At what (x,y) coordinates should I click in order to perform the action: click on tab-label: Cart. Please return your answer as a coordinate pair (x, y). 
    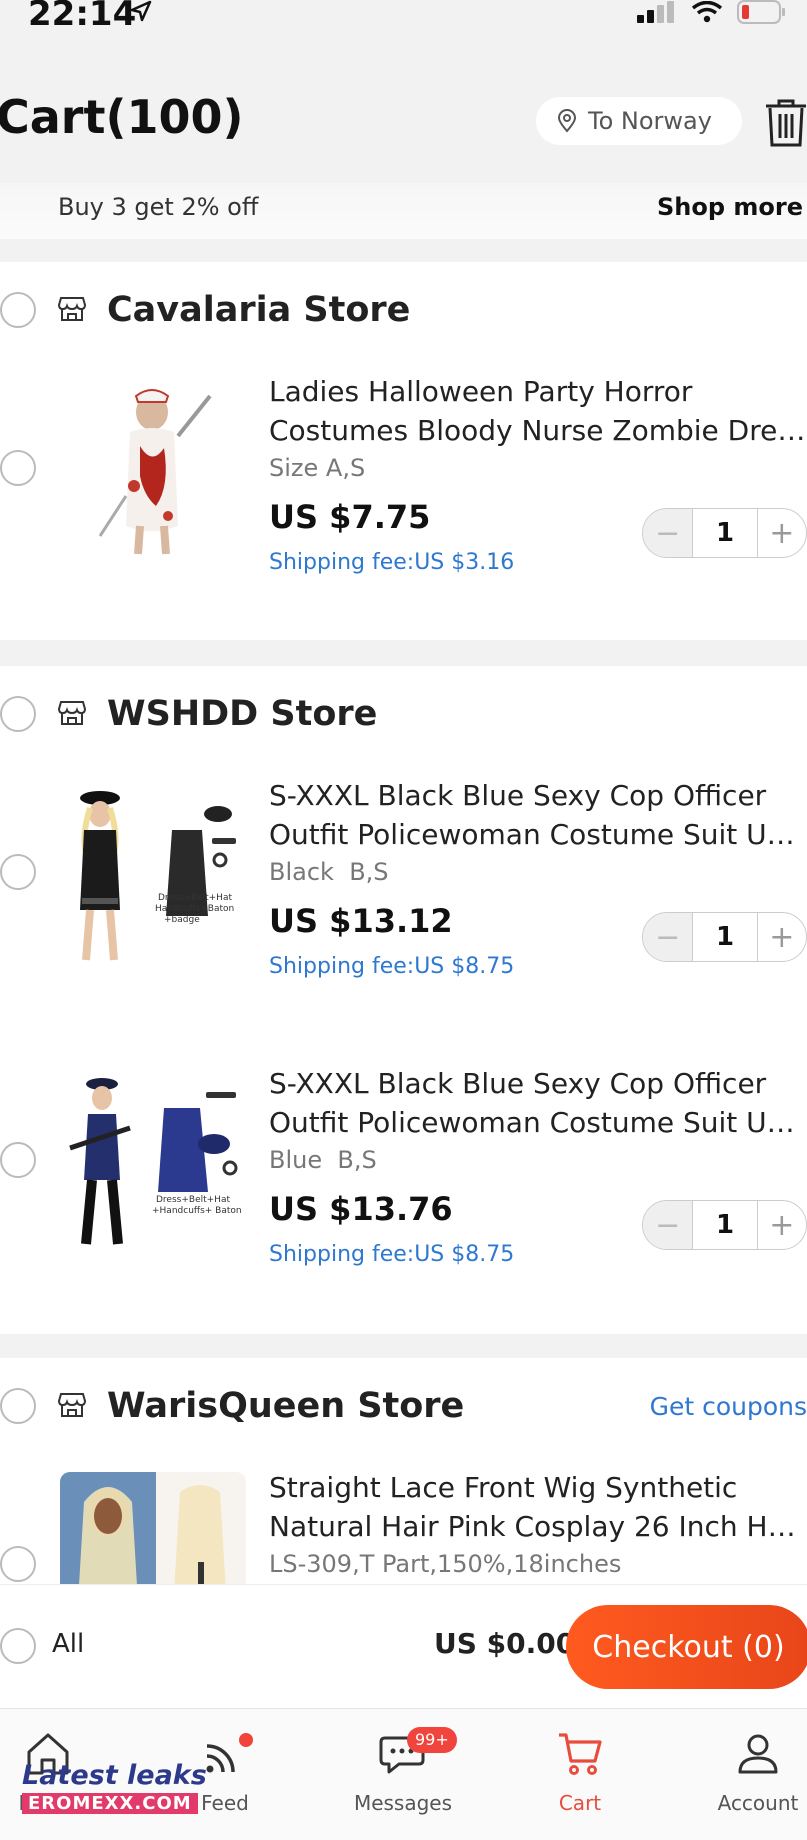
    Looking at the image, I should click on (580, 1803).